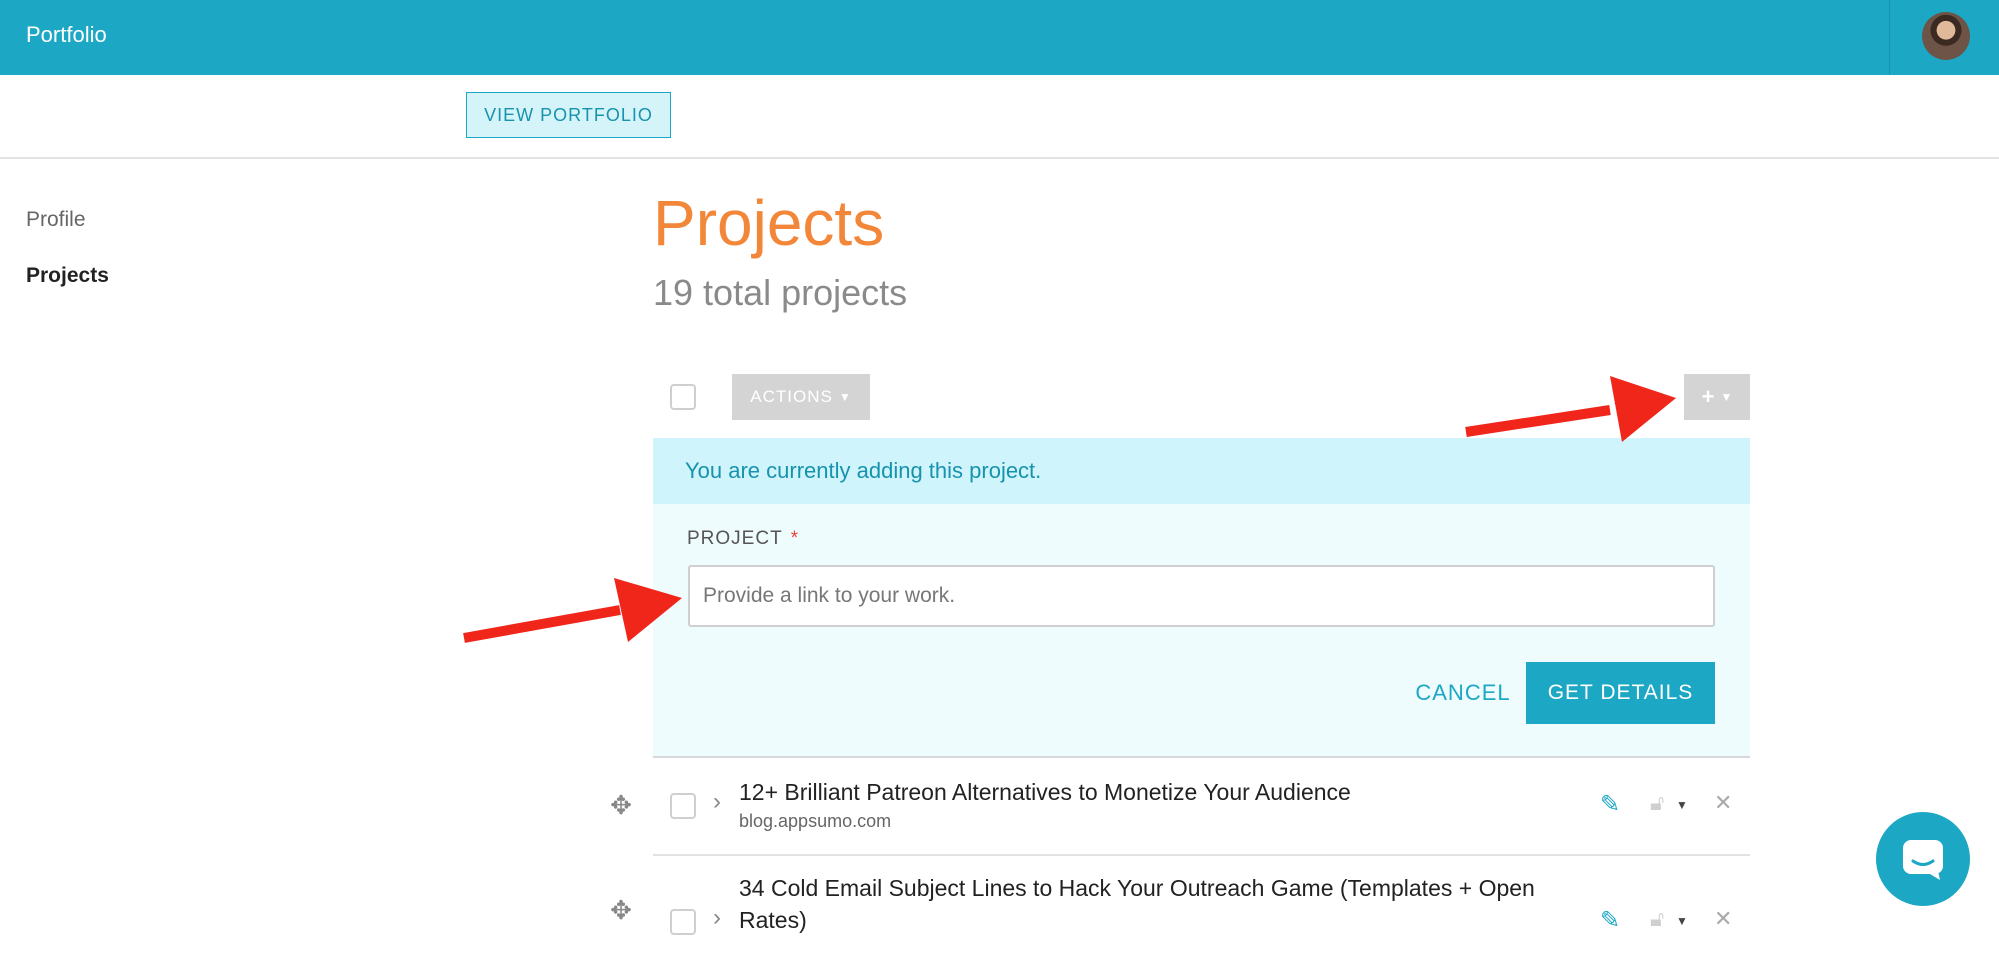 This screenshot has width=1999, height=956. What do you see at coordinates (568, 115) in the screenshot?
I see `view-portfolio-button: VIEW PORTFOLIO` at bounding box center [568, 115].